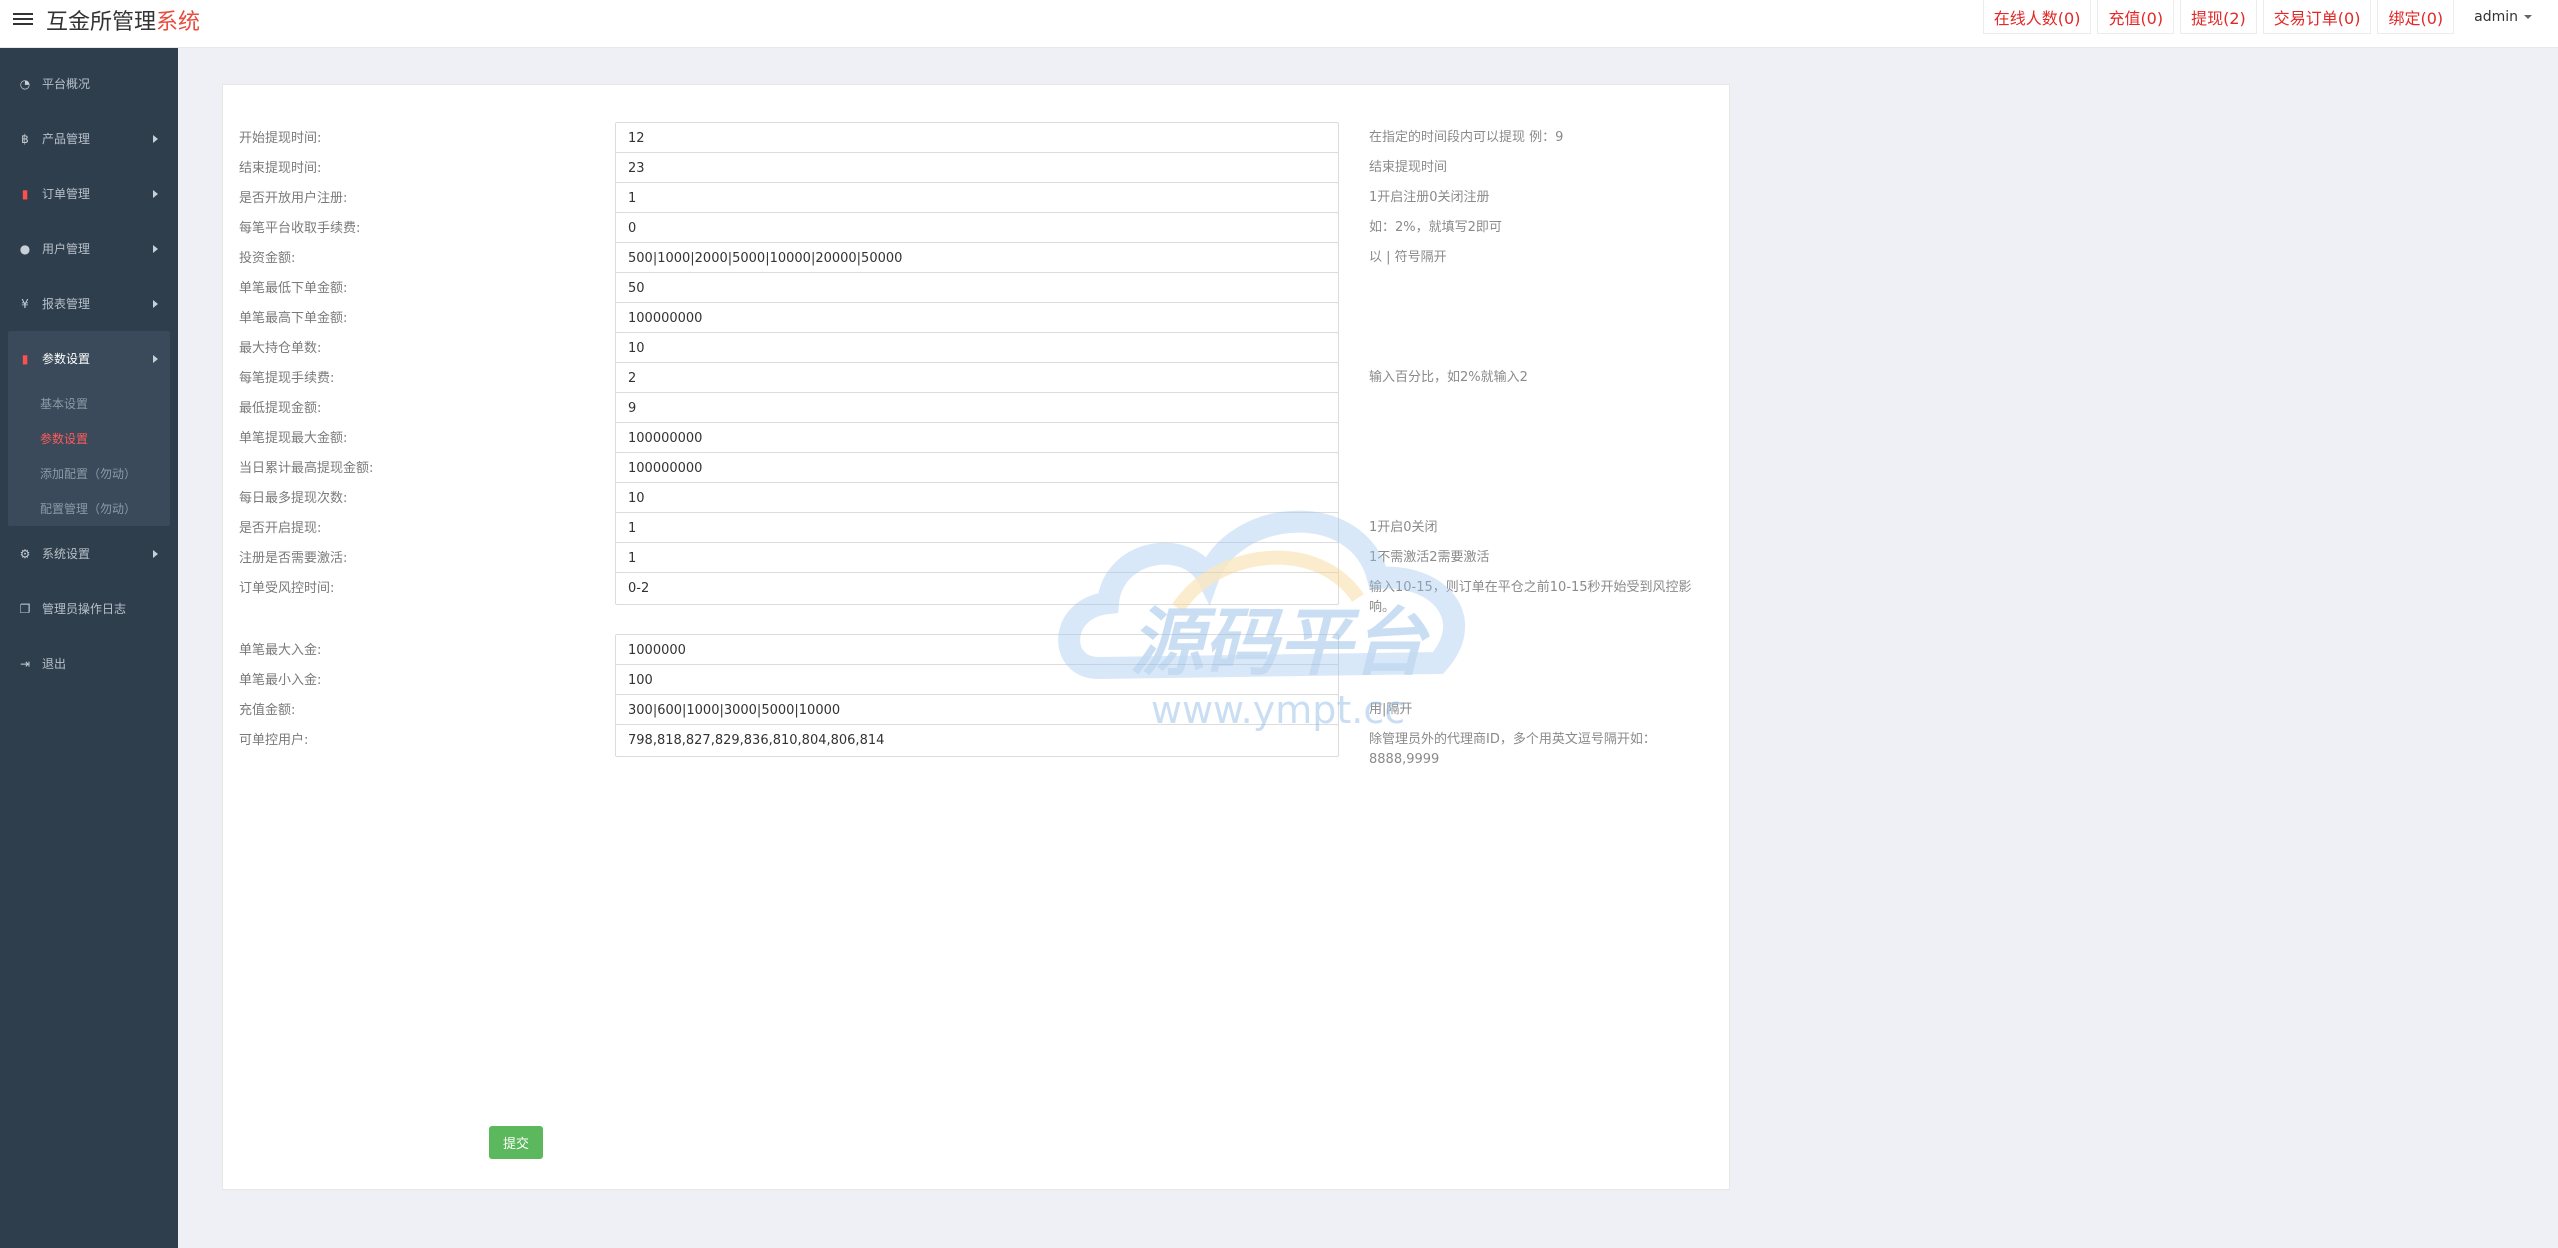 The height and width of the screenshot is (1248, 2558). Describe the element at coordinates (89, 663) in the screenshot. I see `sidebar-item-logout: ⇥ 退出` at that location.